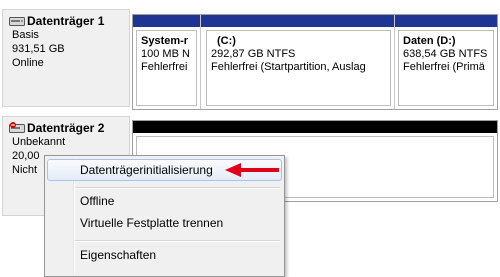  I want to click on disk-type: Unbekannt, so click(39, 142).